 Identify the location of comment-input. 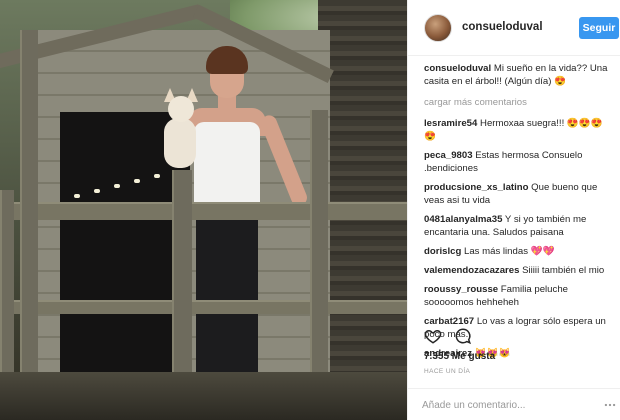
(514, 405).